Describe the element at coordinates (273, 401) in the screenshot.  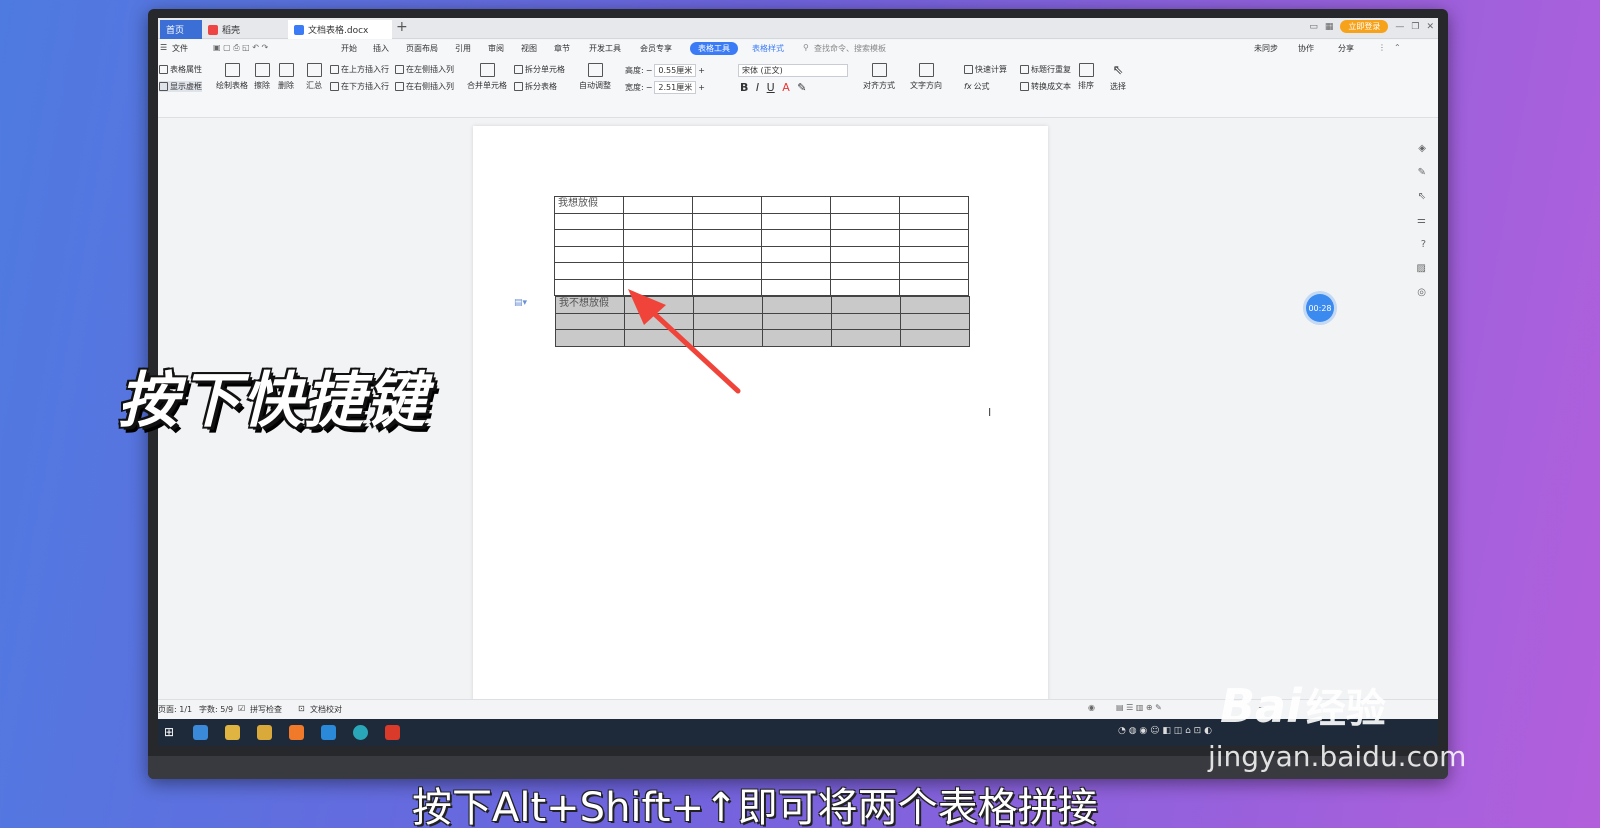
I see `overlay-headline: 按下快捷键` at that location.